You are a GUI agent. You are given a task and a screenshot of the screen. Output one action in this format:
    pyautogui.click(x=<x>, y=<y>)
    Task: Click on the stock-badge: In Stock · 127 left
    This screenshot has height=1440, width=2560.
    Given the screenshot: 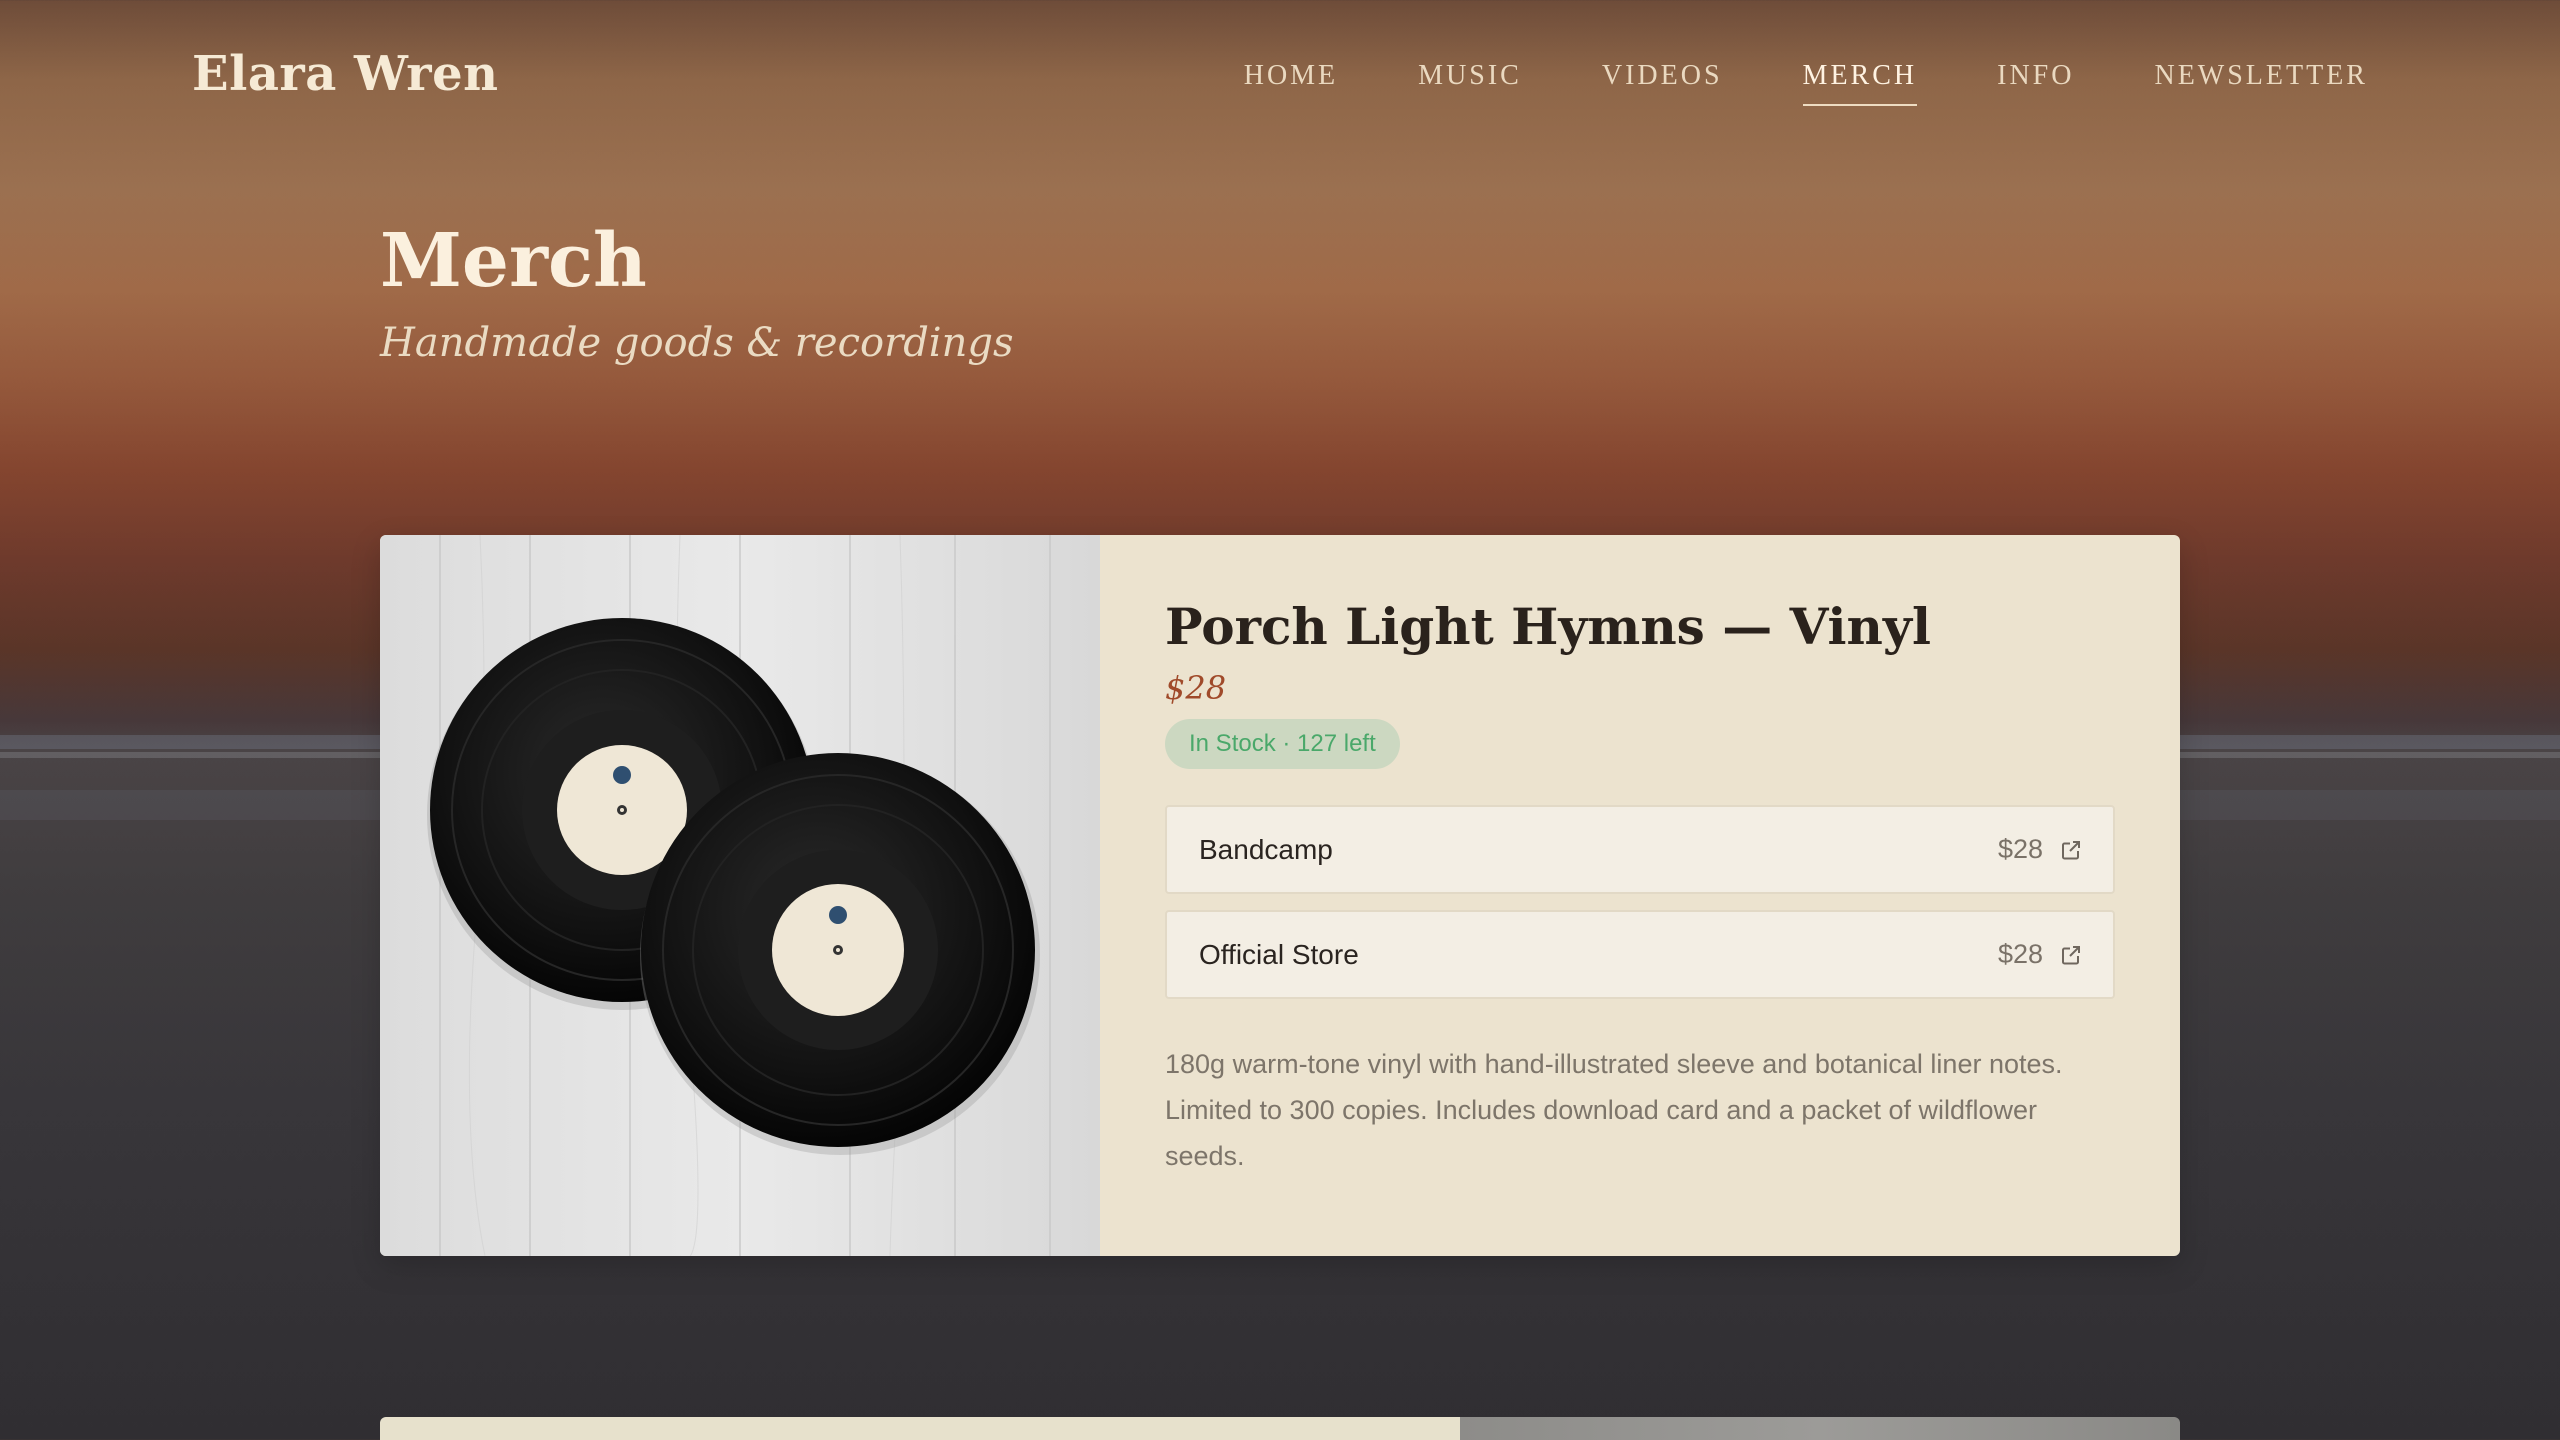 What is the action you would take?
    pyautogui.click(x=1282, y=744)
    